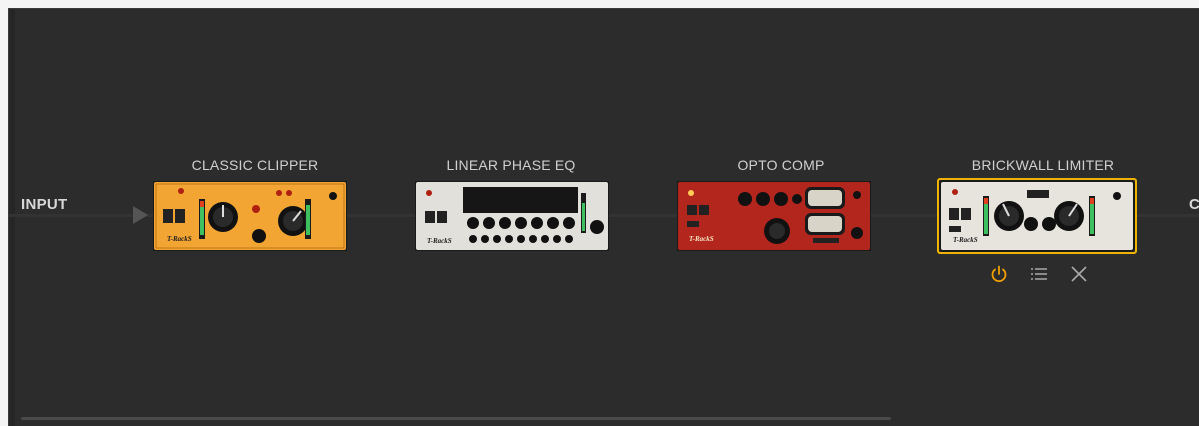 The height and width of the screenshot is (426, 1199). What do you see at coordinates (44, 204) in the screenshot?
I see `input-label: INPUT` at bounding box center [44, 204].